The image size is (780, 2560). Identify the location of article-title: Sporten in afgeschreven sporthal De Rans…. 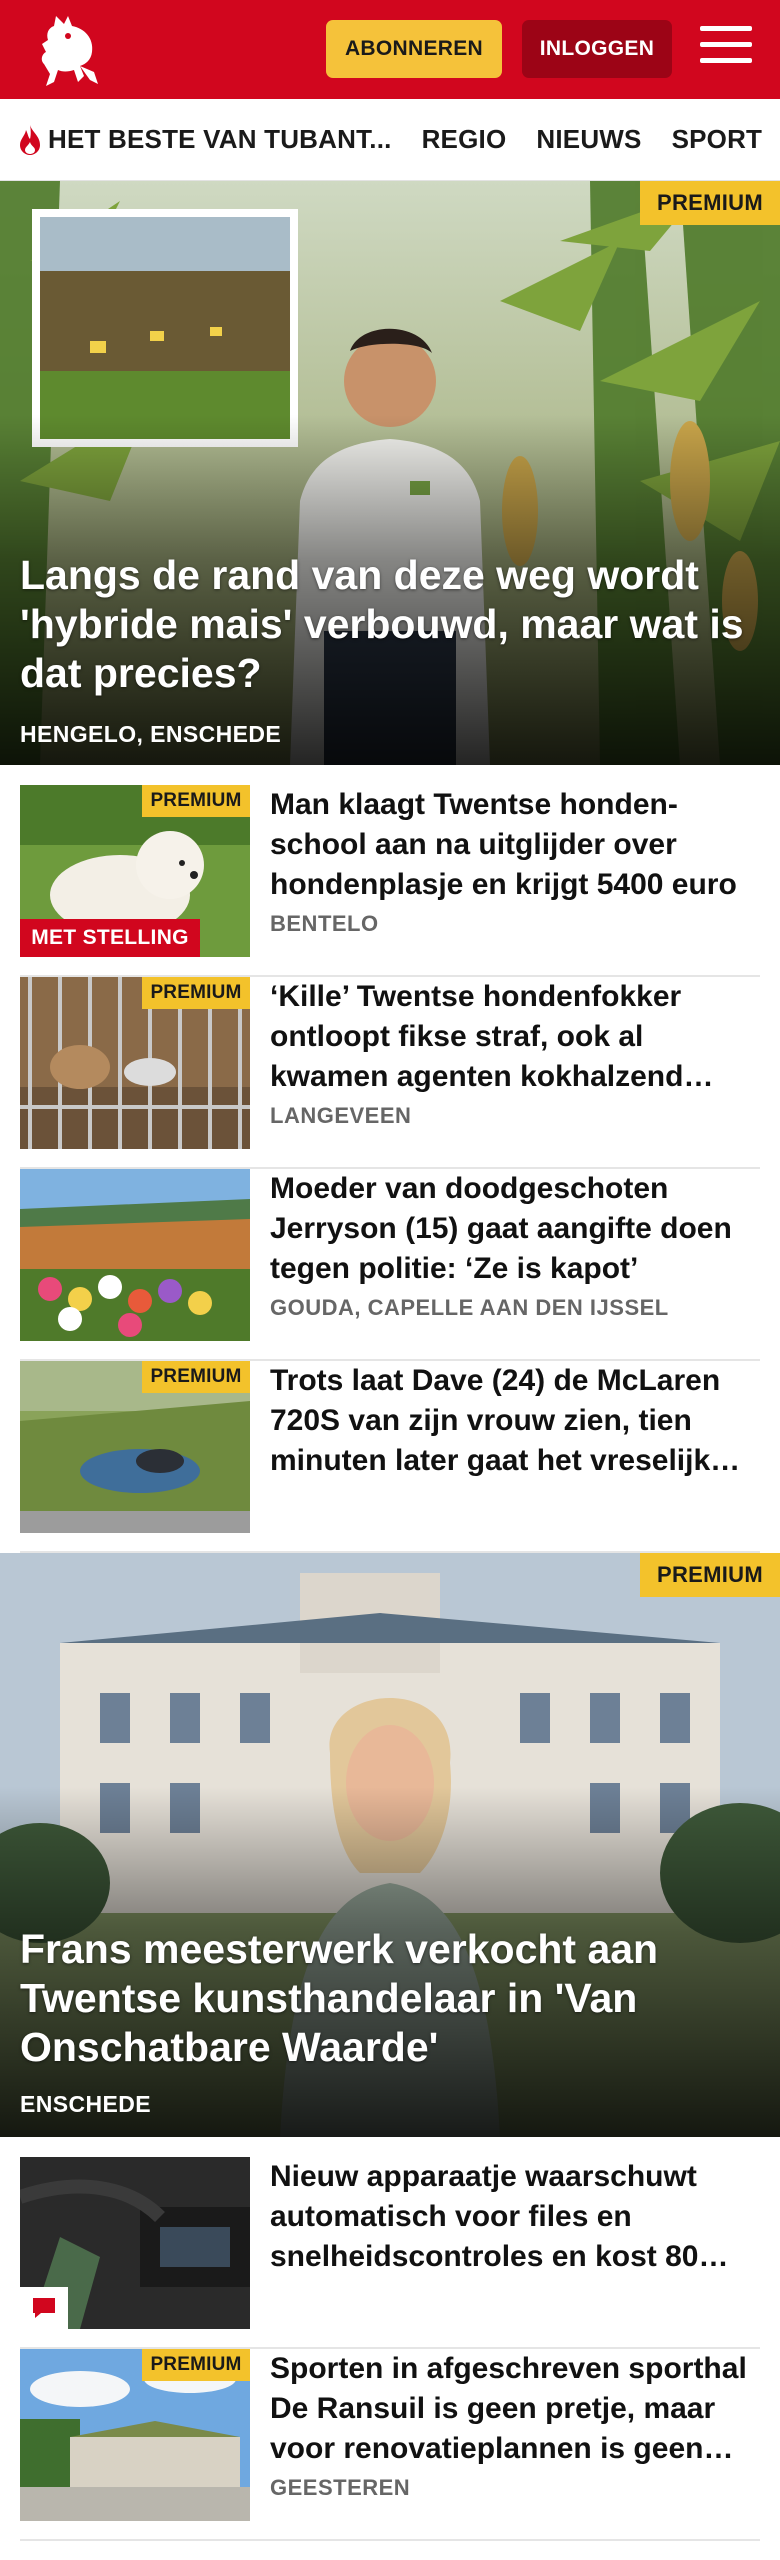
(508, 2408).